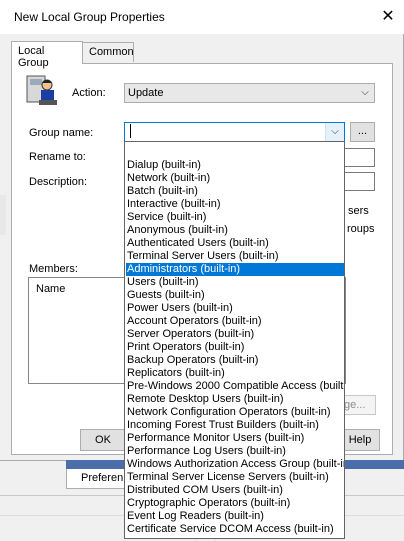 The image size is (404, 541). What do you see at coordinates (235, 451) in the screenshot?
I see `dropdown-item: Performance Log Users (built-in)` at bounding box center [235, 451].